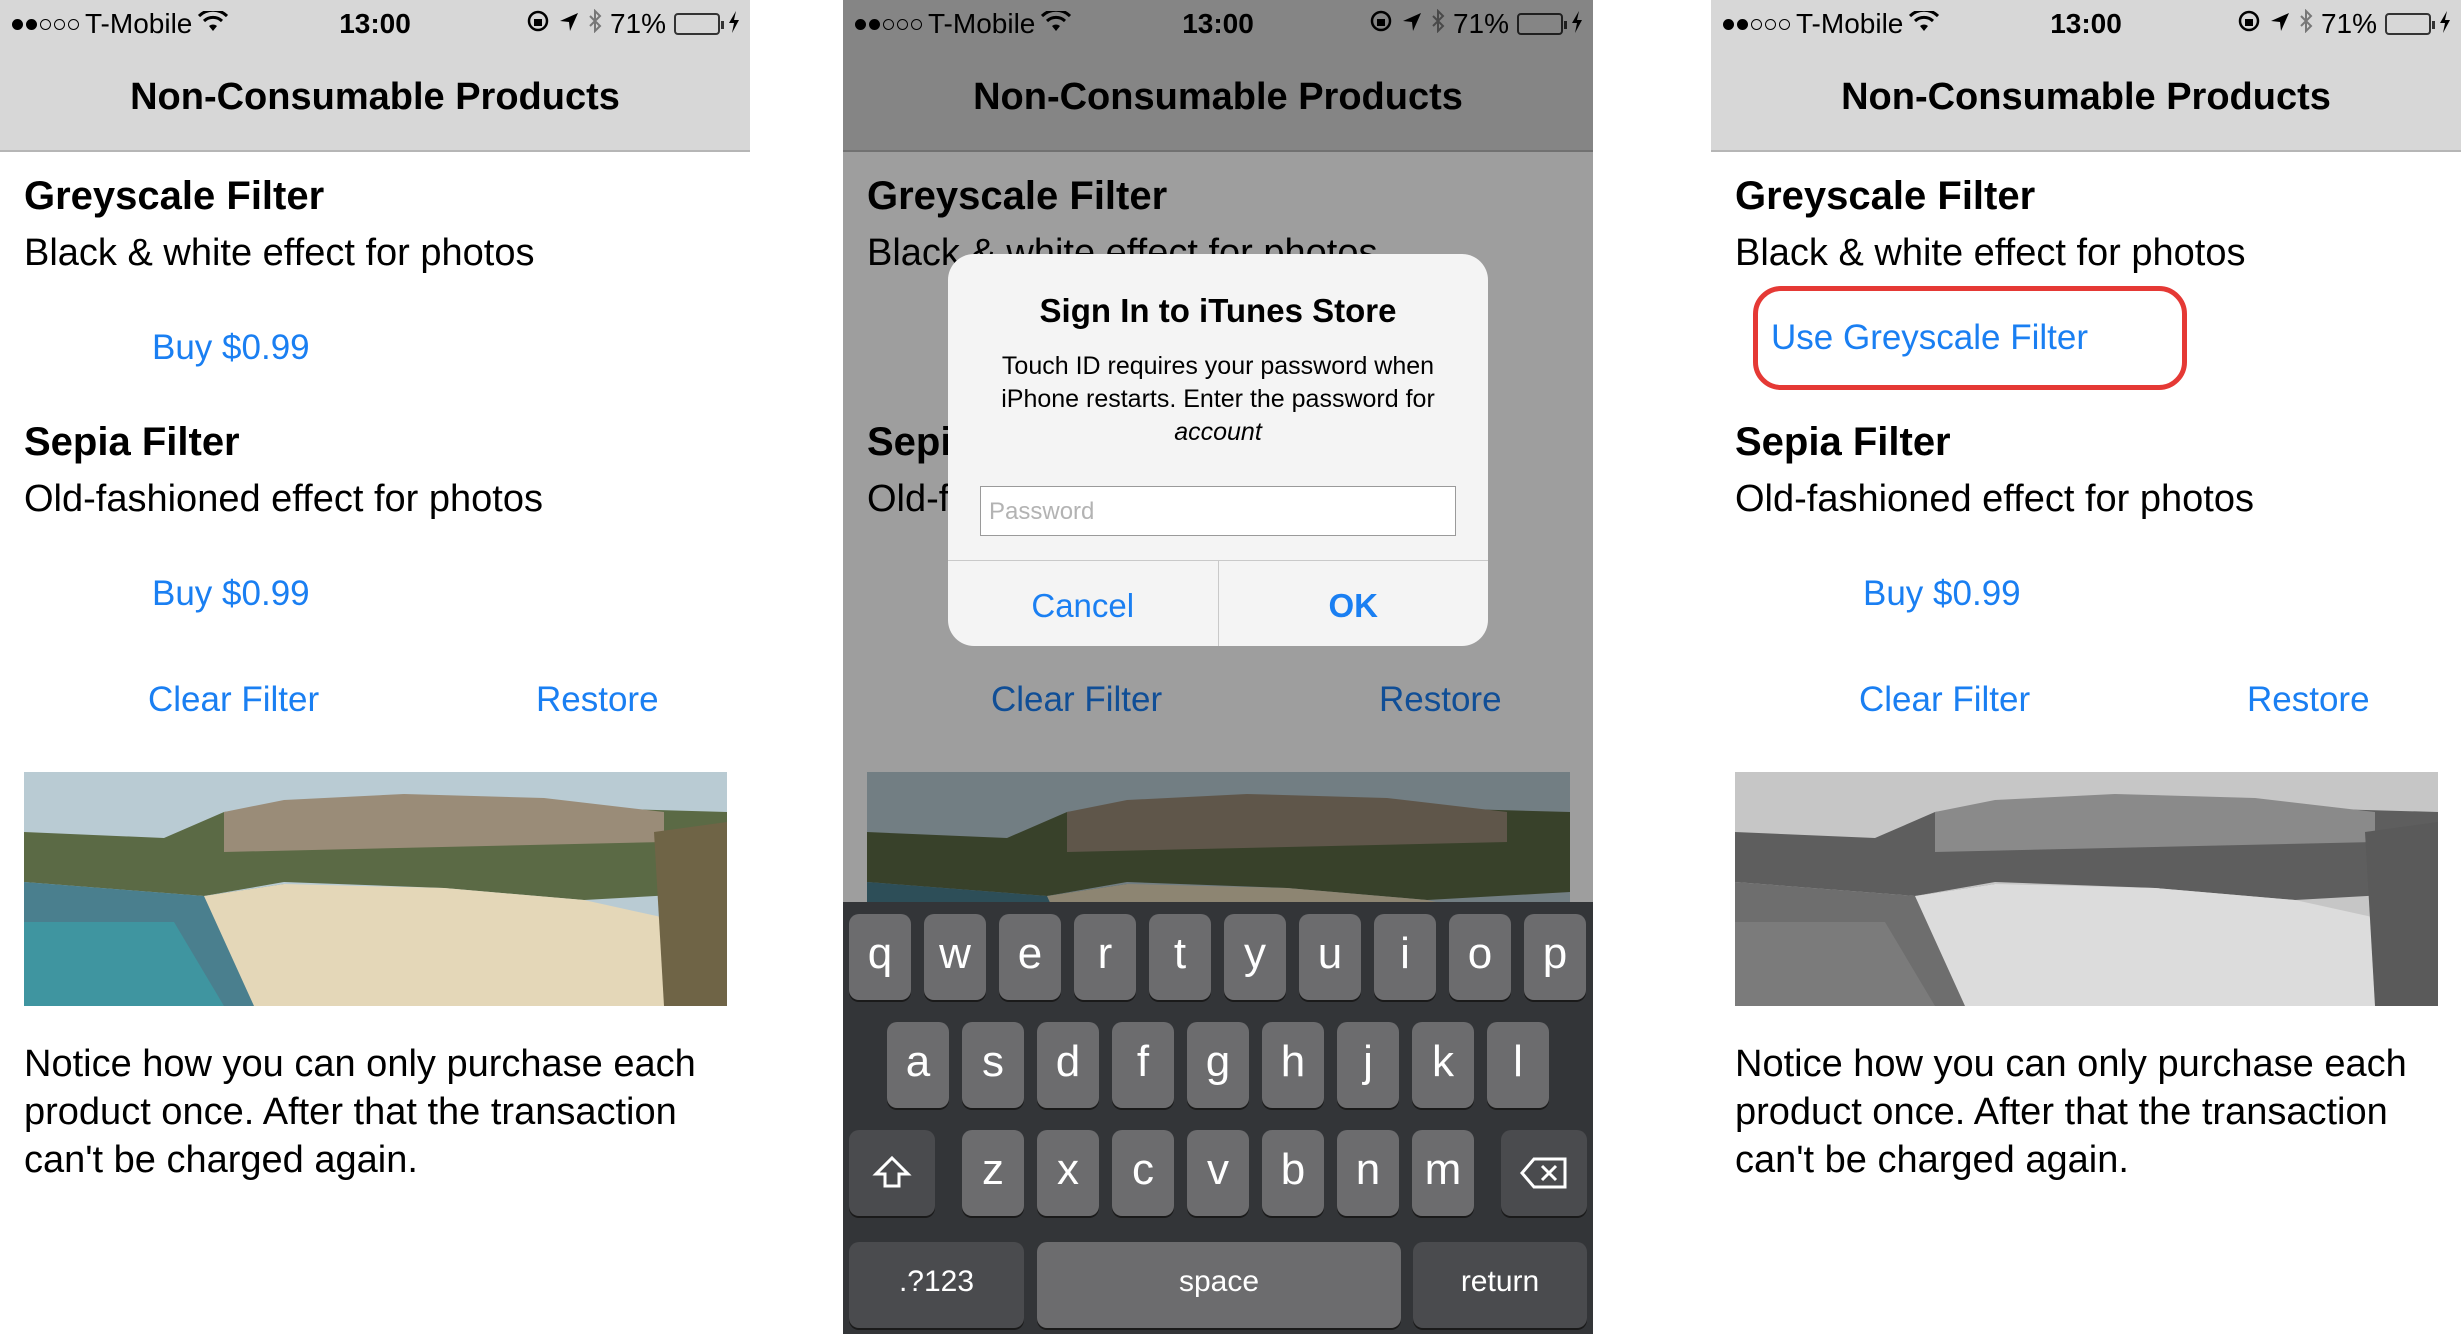 Image resolution: width=2461 pixels, height=1334 pixels. I want to click on dialog-title: Sign In to iTunes Store, so click(1218, 310).